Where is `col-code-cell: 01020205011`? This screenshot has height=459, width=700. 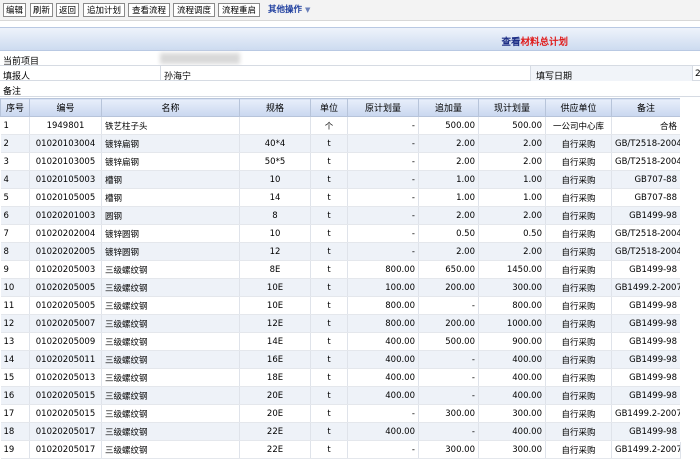 col-code-cell: 01020205011 is located at coordinates (65, 359).